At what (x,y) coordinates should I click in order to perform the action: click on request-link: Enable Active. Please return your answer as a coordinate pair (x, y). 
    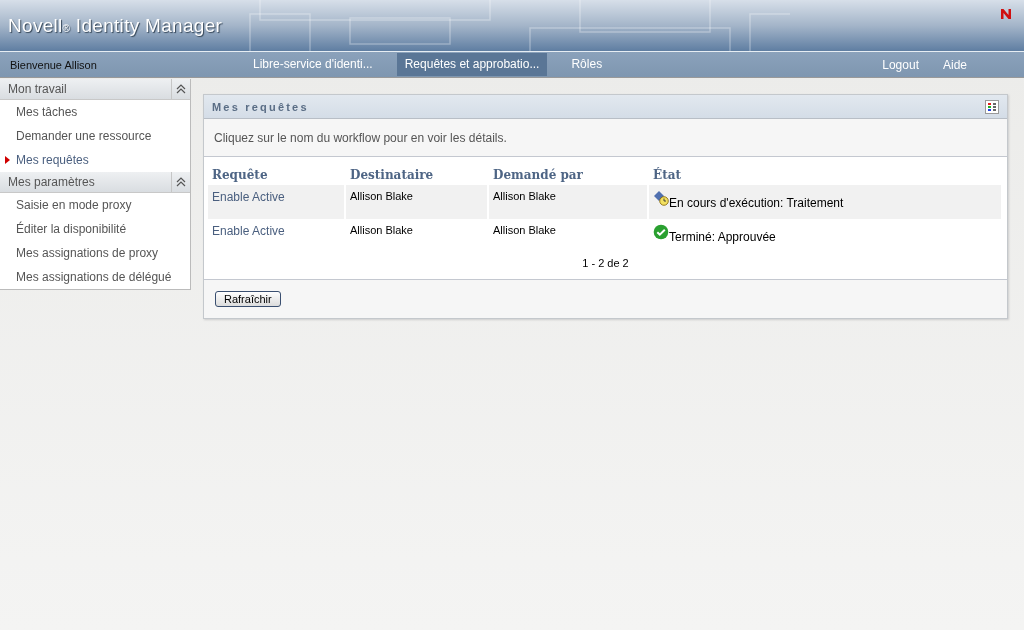
    Looking at the image, I should click on (248, 228).